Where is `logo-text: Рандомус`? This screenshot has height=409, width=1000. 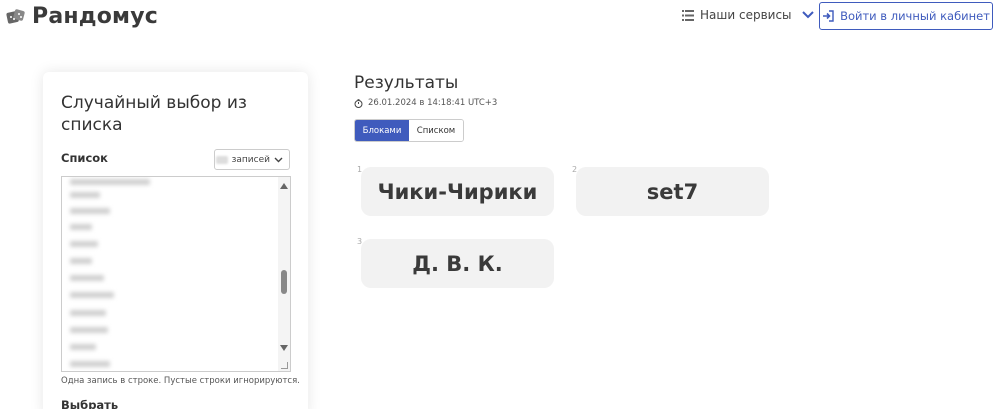
logo-text: Рандомус is located at coordinates (95, 16).